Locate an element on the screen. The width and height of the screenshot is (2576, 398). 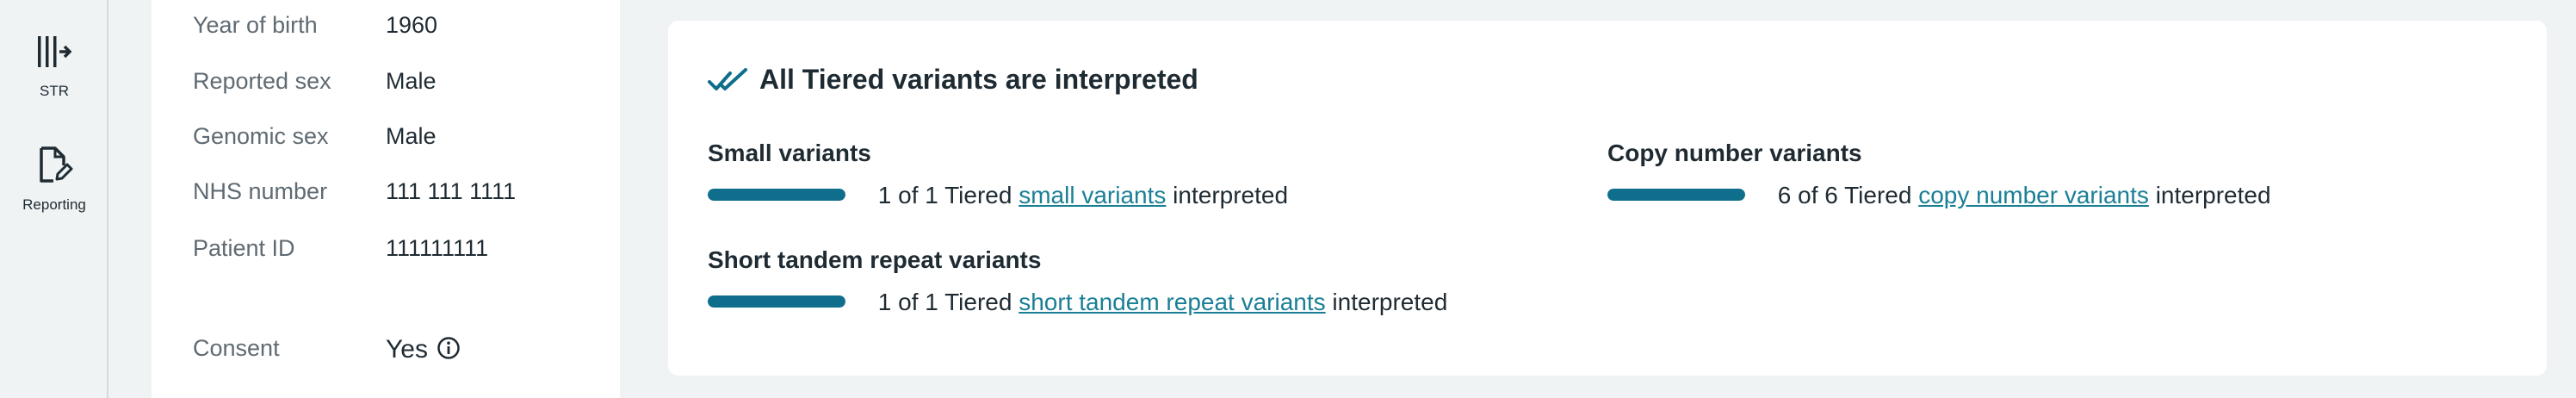
consent-value-wrap: Yes is located at coordinates (424, 350).